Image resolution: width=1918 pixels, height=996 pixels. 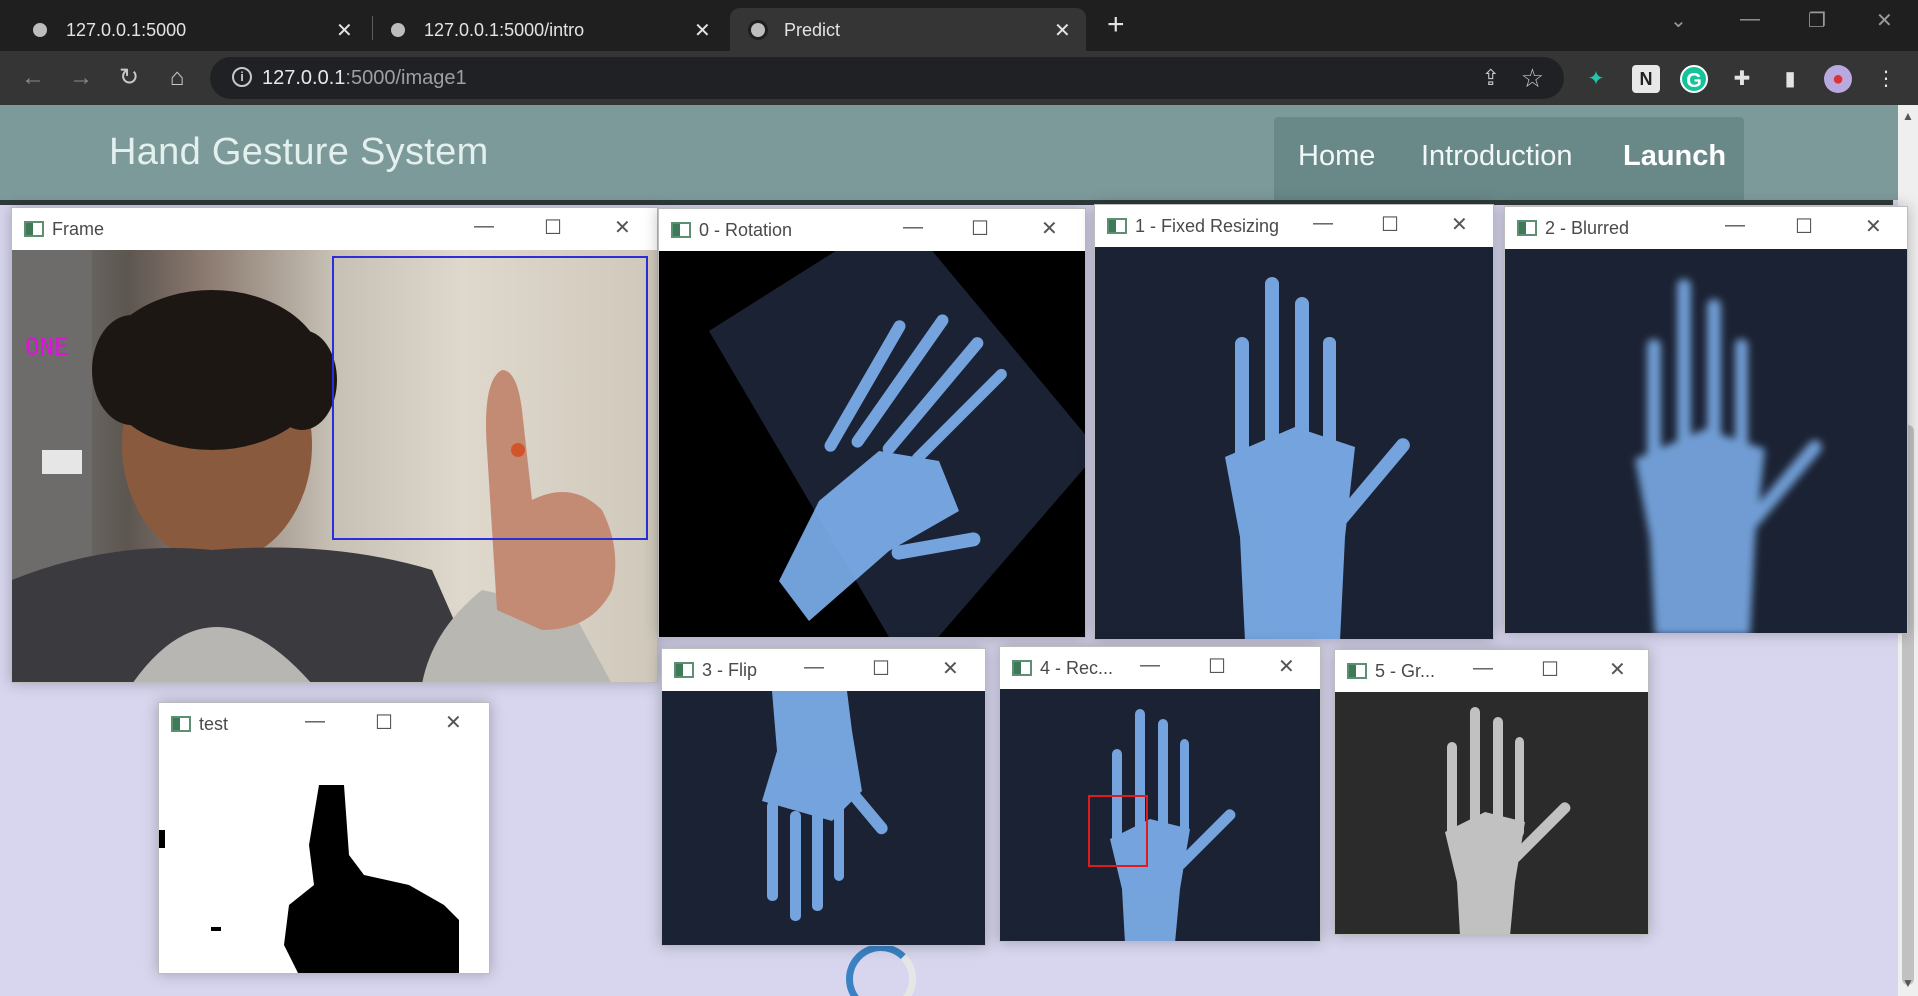 What do you see at coordinates (81, 78) in the screenshot?
I see `forward-icon: →` at bounding box center [81, 78].